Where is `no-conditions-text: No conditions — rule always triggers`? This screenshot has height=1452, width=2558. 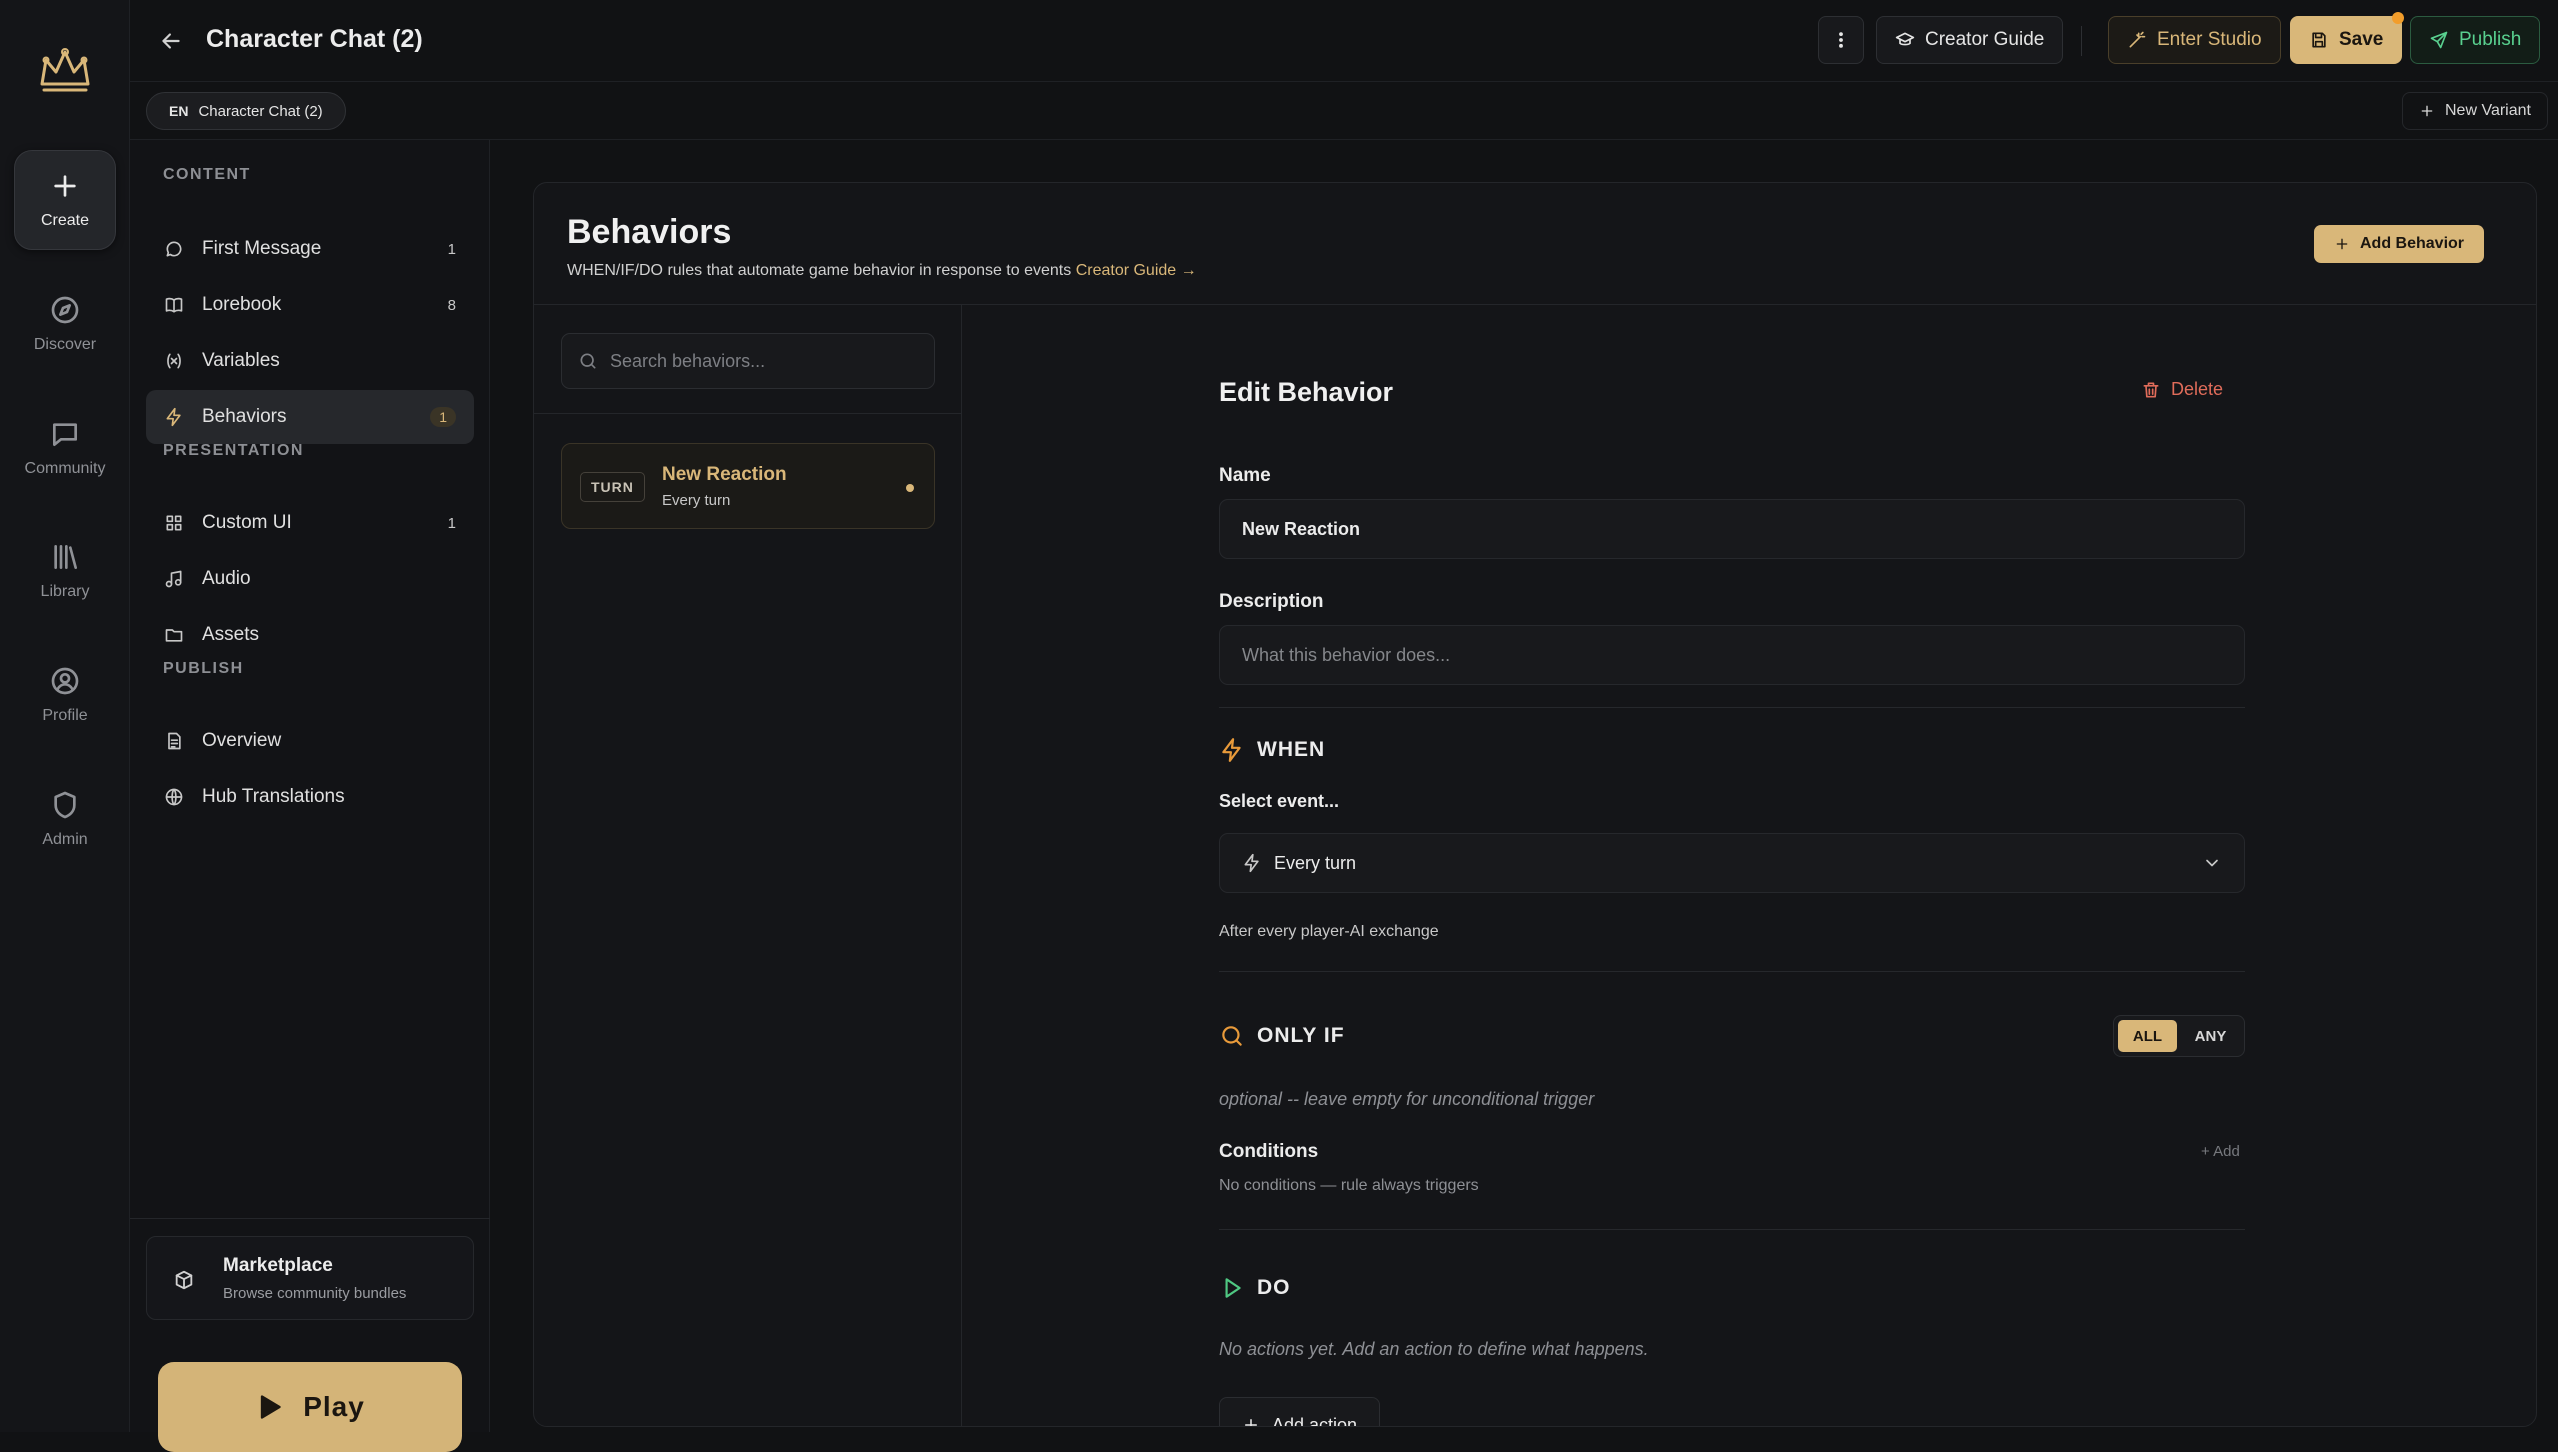
no-conditions-text: No conditions — rule always triggers is located at coordinates (1349, 1185).